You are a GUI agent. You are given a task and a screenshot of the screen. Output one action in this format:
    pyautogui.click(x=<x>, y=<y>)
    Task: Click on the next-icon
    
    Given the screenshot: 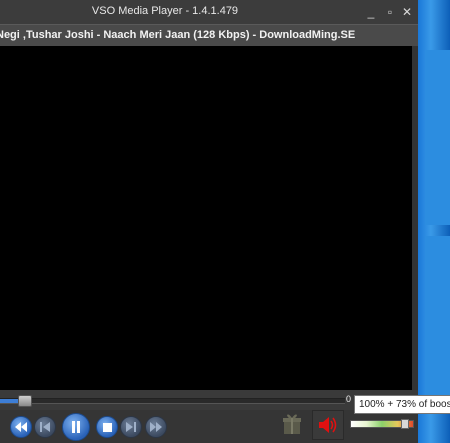 What is the action you would take?
    pyautogui.click(x=131, y=427)
    